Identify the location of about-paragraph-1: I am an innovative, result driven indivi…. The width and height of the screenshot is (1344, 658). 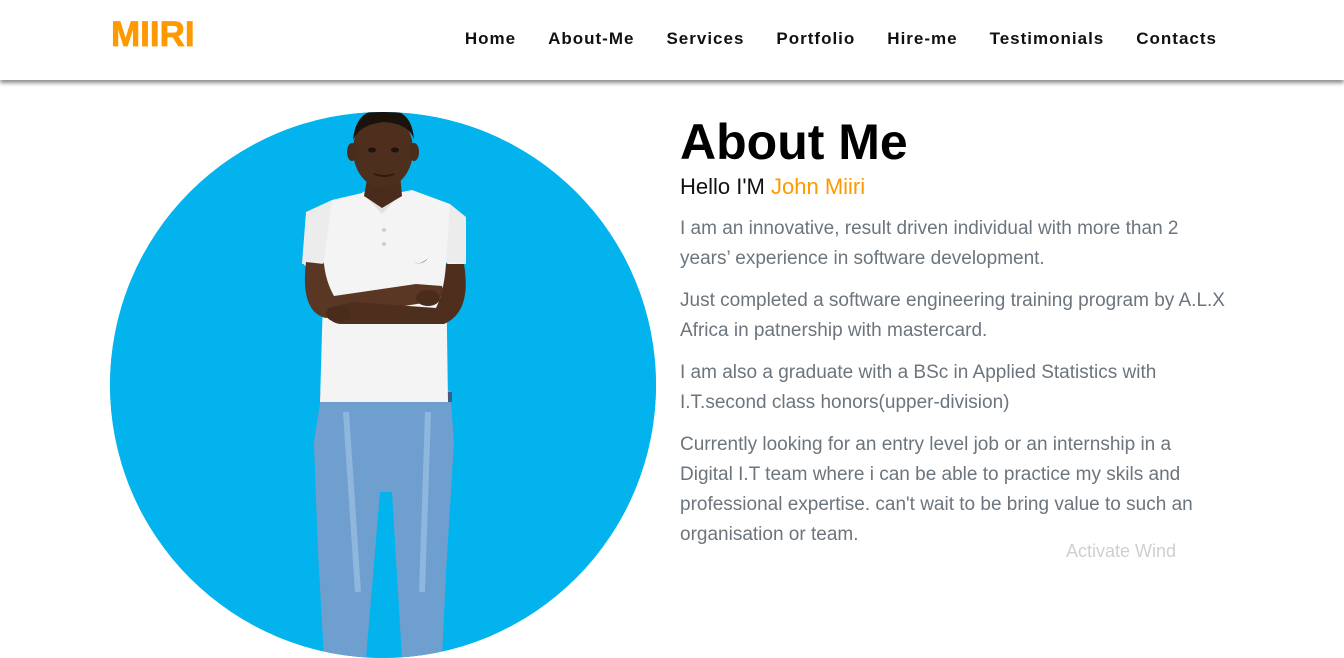
(929, 243).